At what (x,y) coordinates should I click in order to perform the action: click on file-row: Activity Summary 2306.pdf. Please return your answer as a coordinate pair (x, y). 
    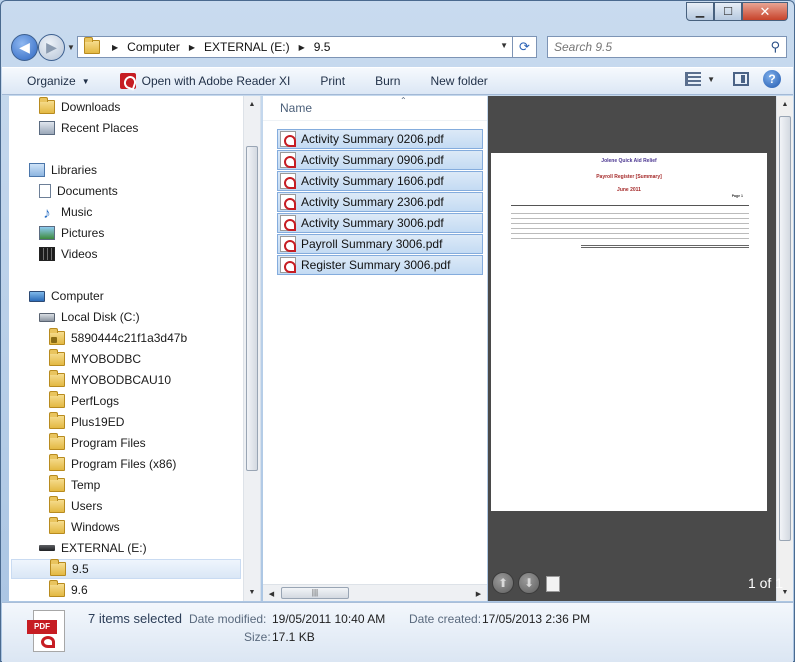
    Looking at the image, I should click on (380, 202).